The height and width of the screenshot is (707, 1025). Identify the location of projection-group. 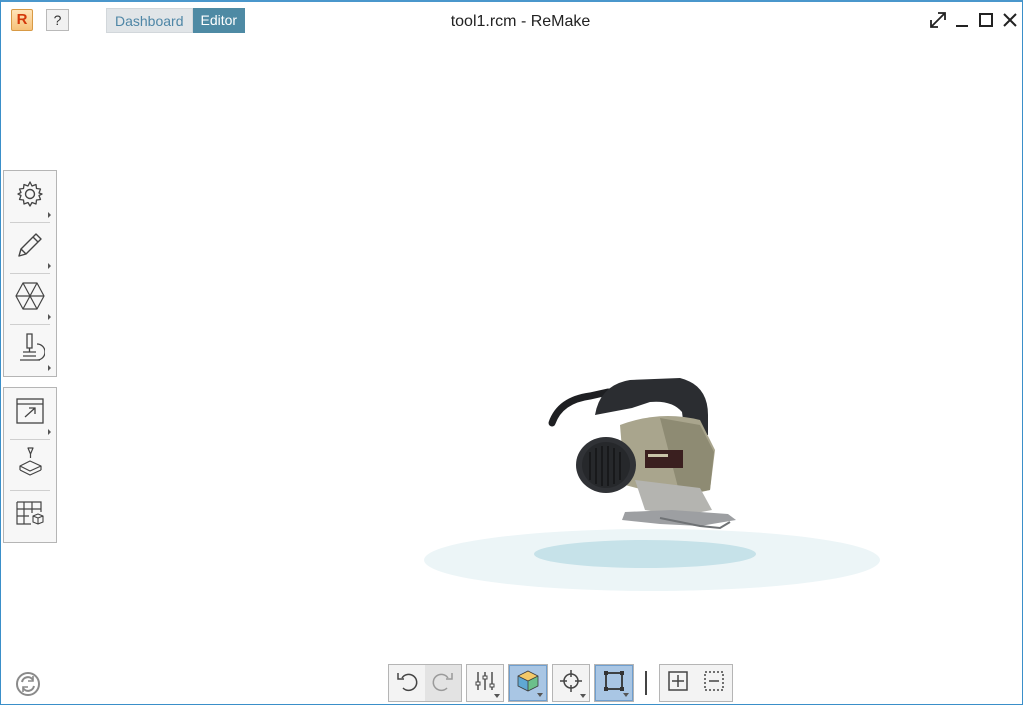
(614, 683).